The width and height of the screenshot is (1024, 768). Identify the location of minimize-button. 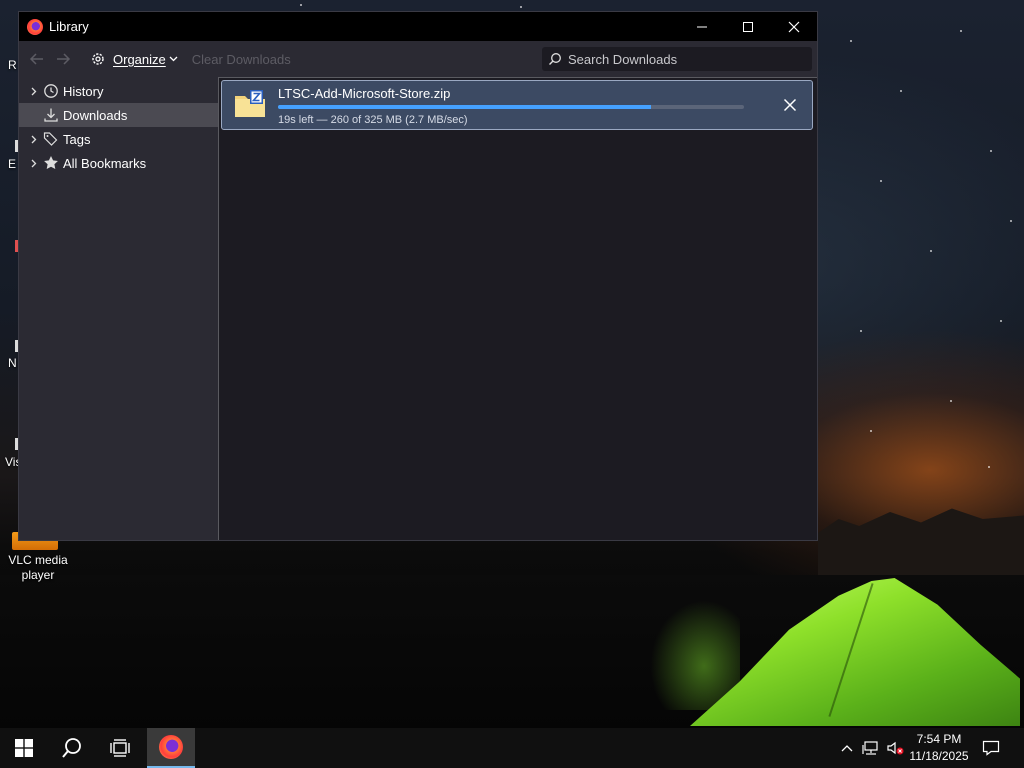
(702, 26).